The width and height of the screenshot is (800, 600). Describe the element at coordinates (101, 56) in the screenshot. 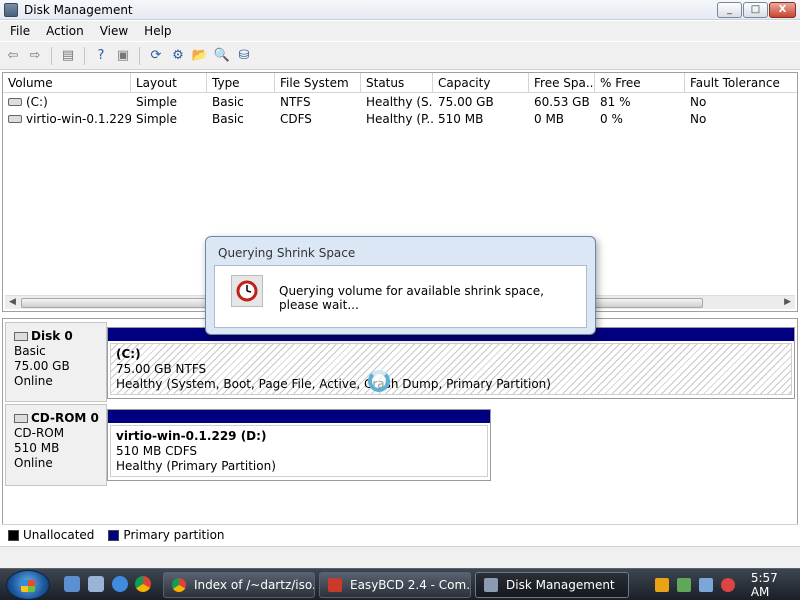

I see `help-icon: ?` at that location.